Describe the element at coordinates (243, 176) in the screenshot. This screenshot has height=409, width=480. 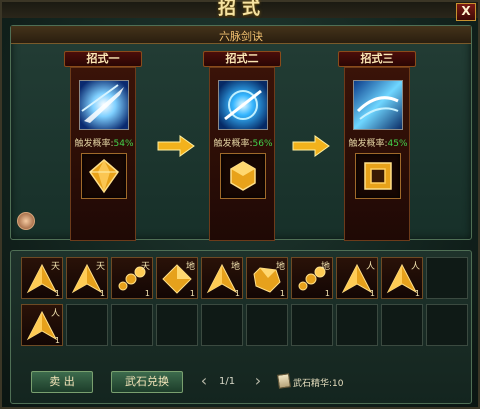
I see `gold-hexagon-gem-icon` at that location.